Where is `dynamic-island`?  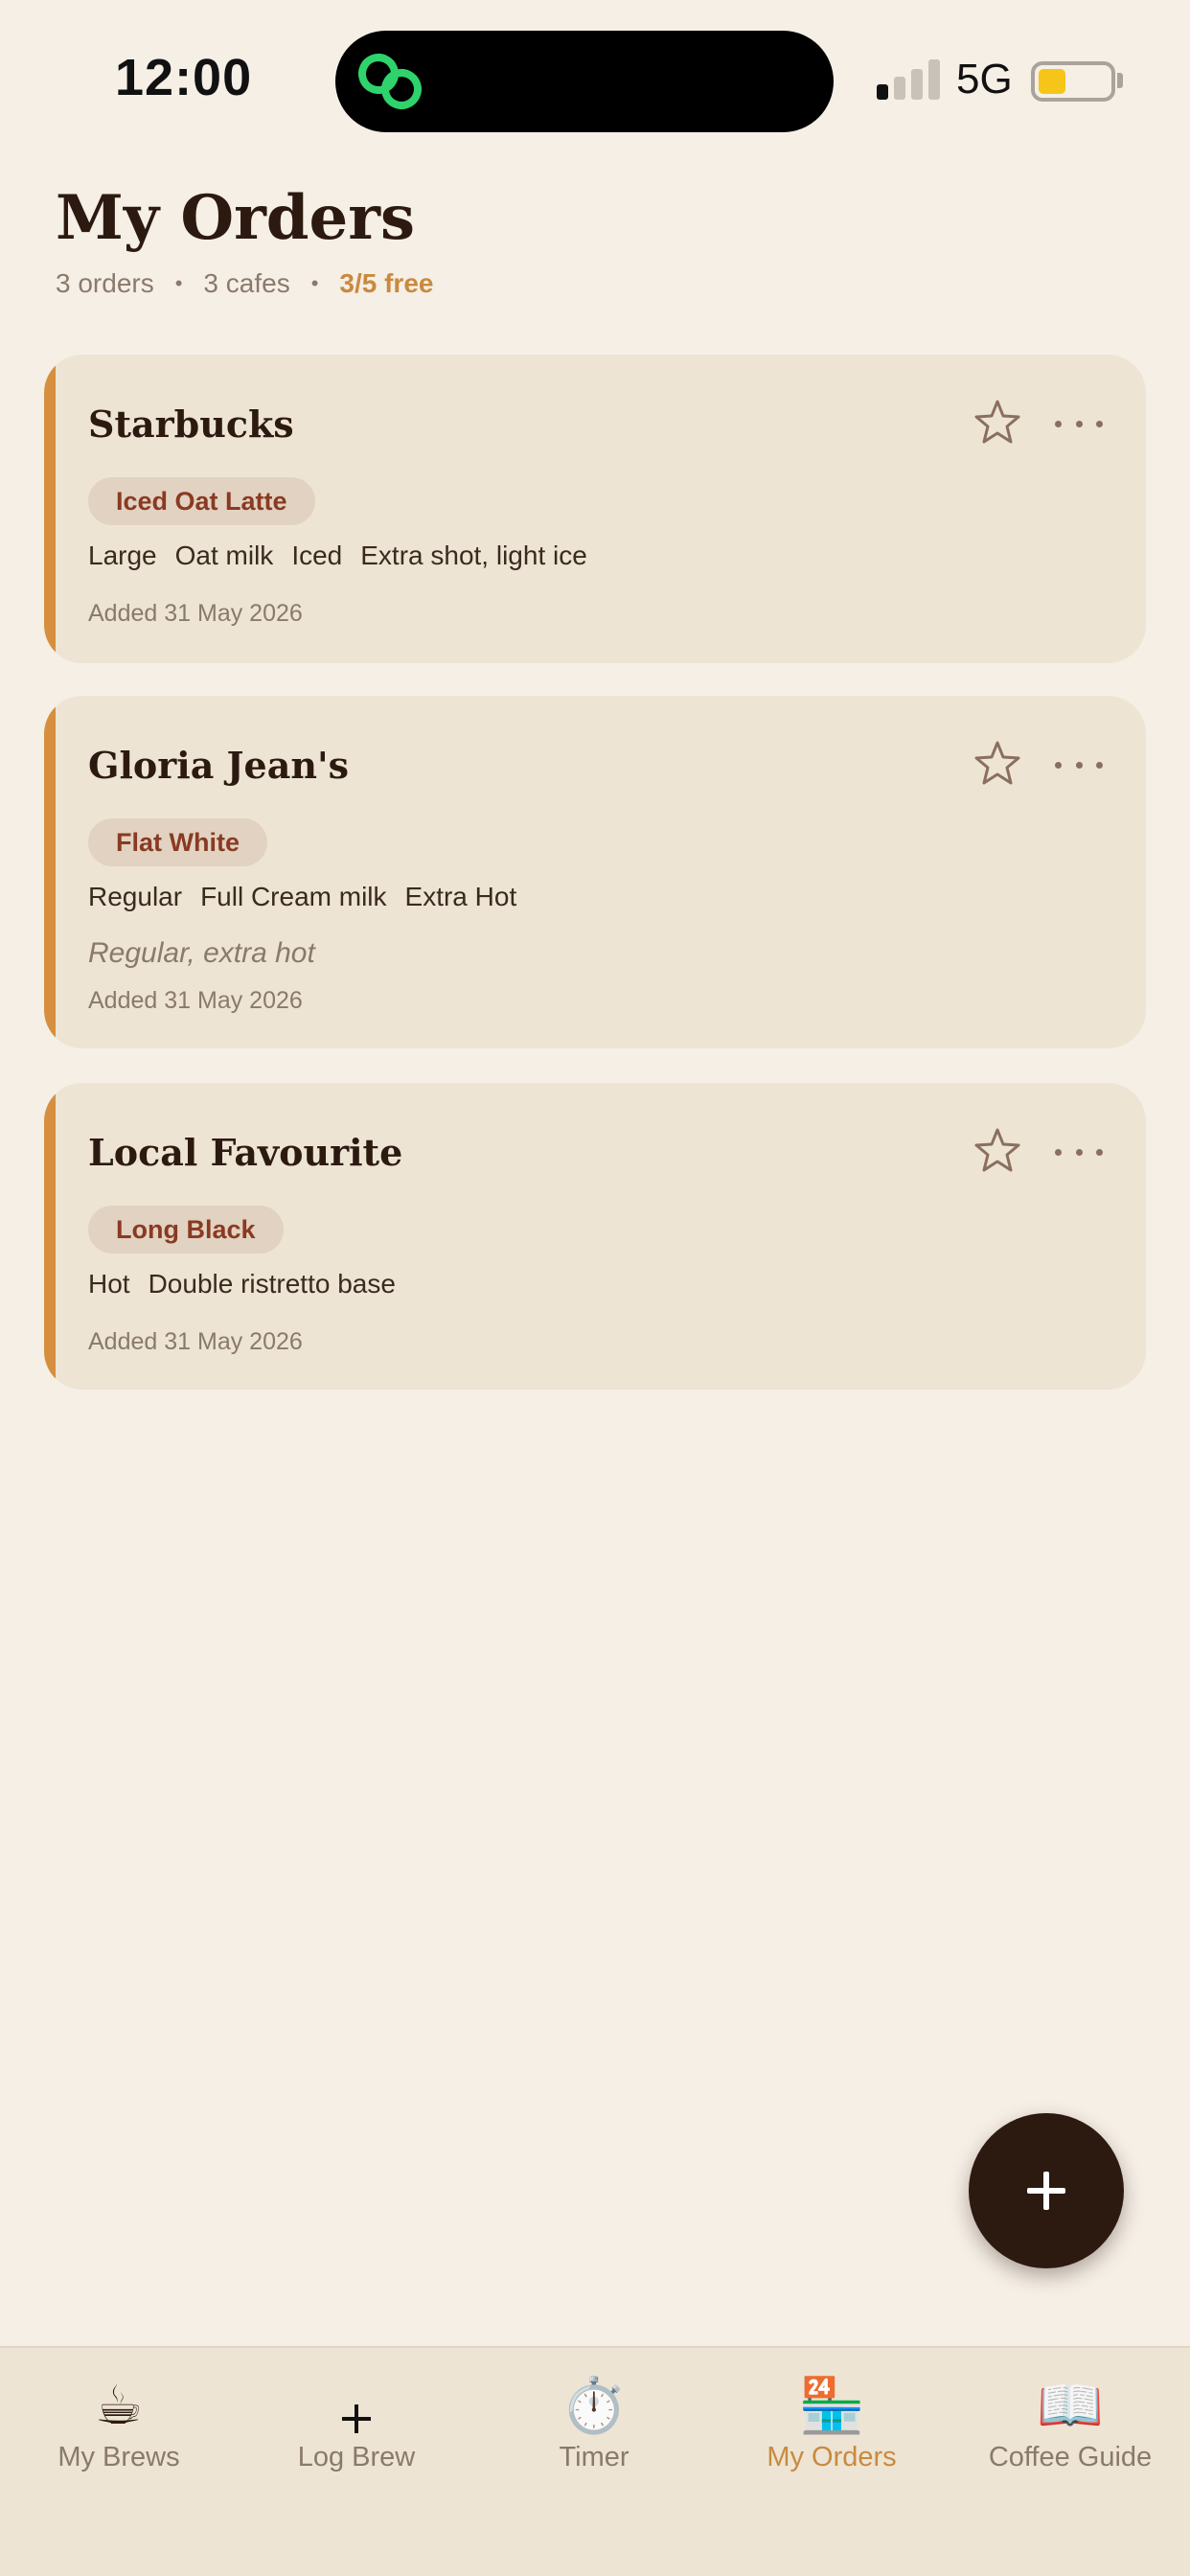
dynamic-island is located at coordinates (585, 81).